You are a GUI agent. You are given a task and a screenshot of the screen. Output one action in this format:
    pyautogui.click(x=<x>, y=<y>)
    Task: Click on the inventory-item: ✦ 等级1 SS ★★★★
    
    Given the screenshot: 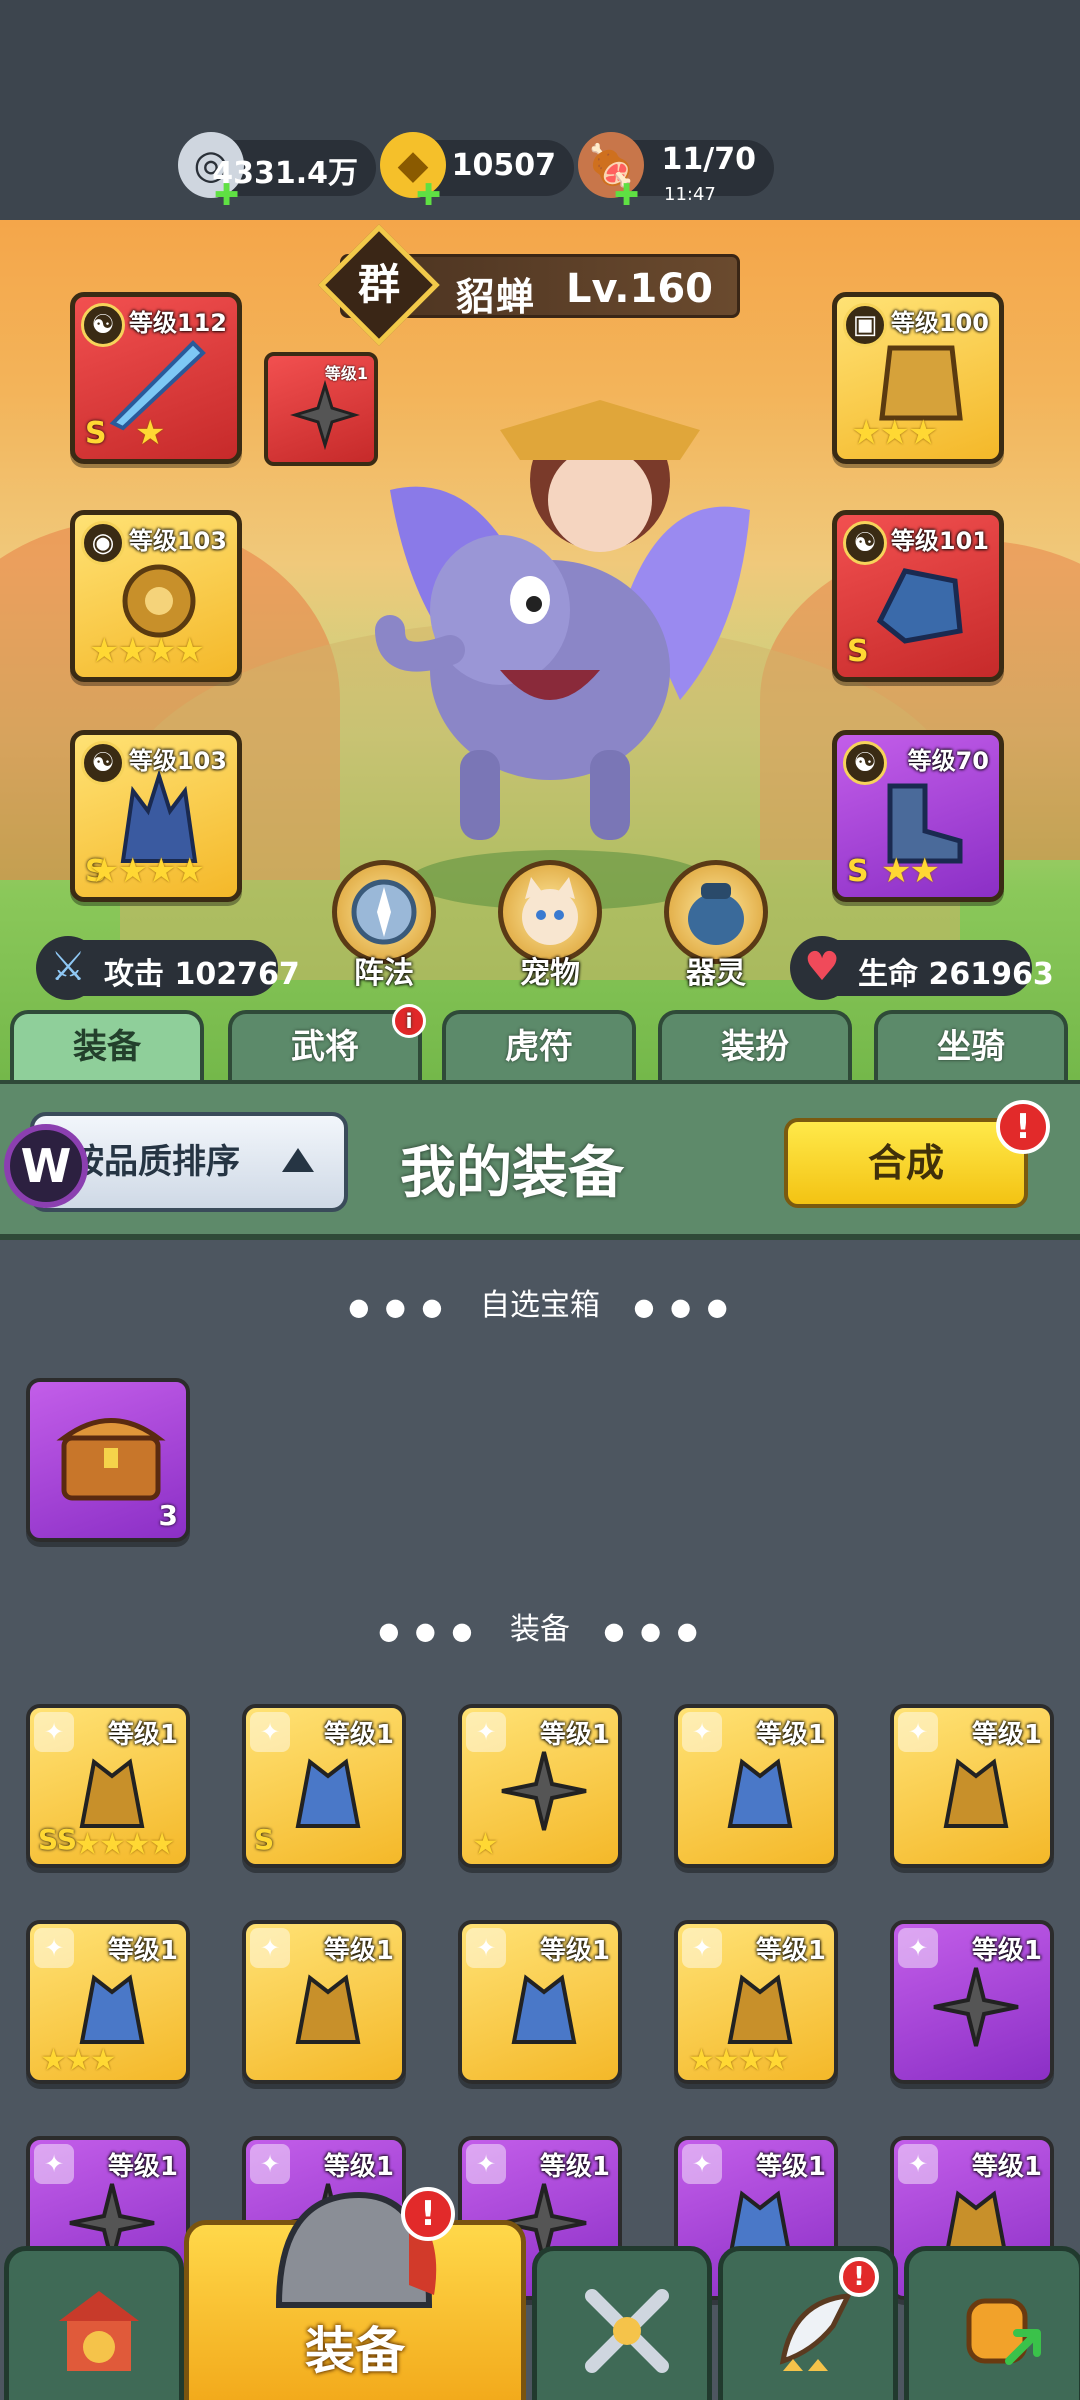 What is the action you would take?
    pyautogui.click(x=108, y=1786)
    